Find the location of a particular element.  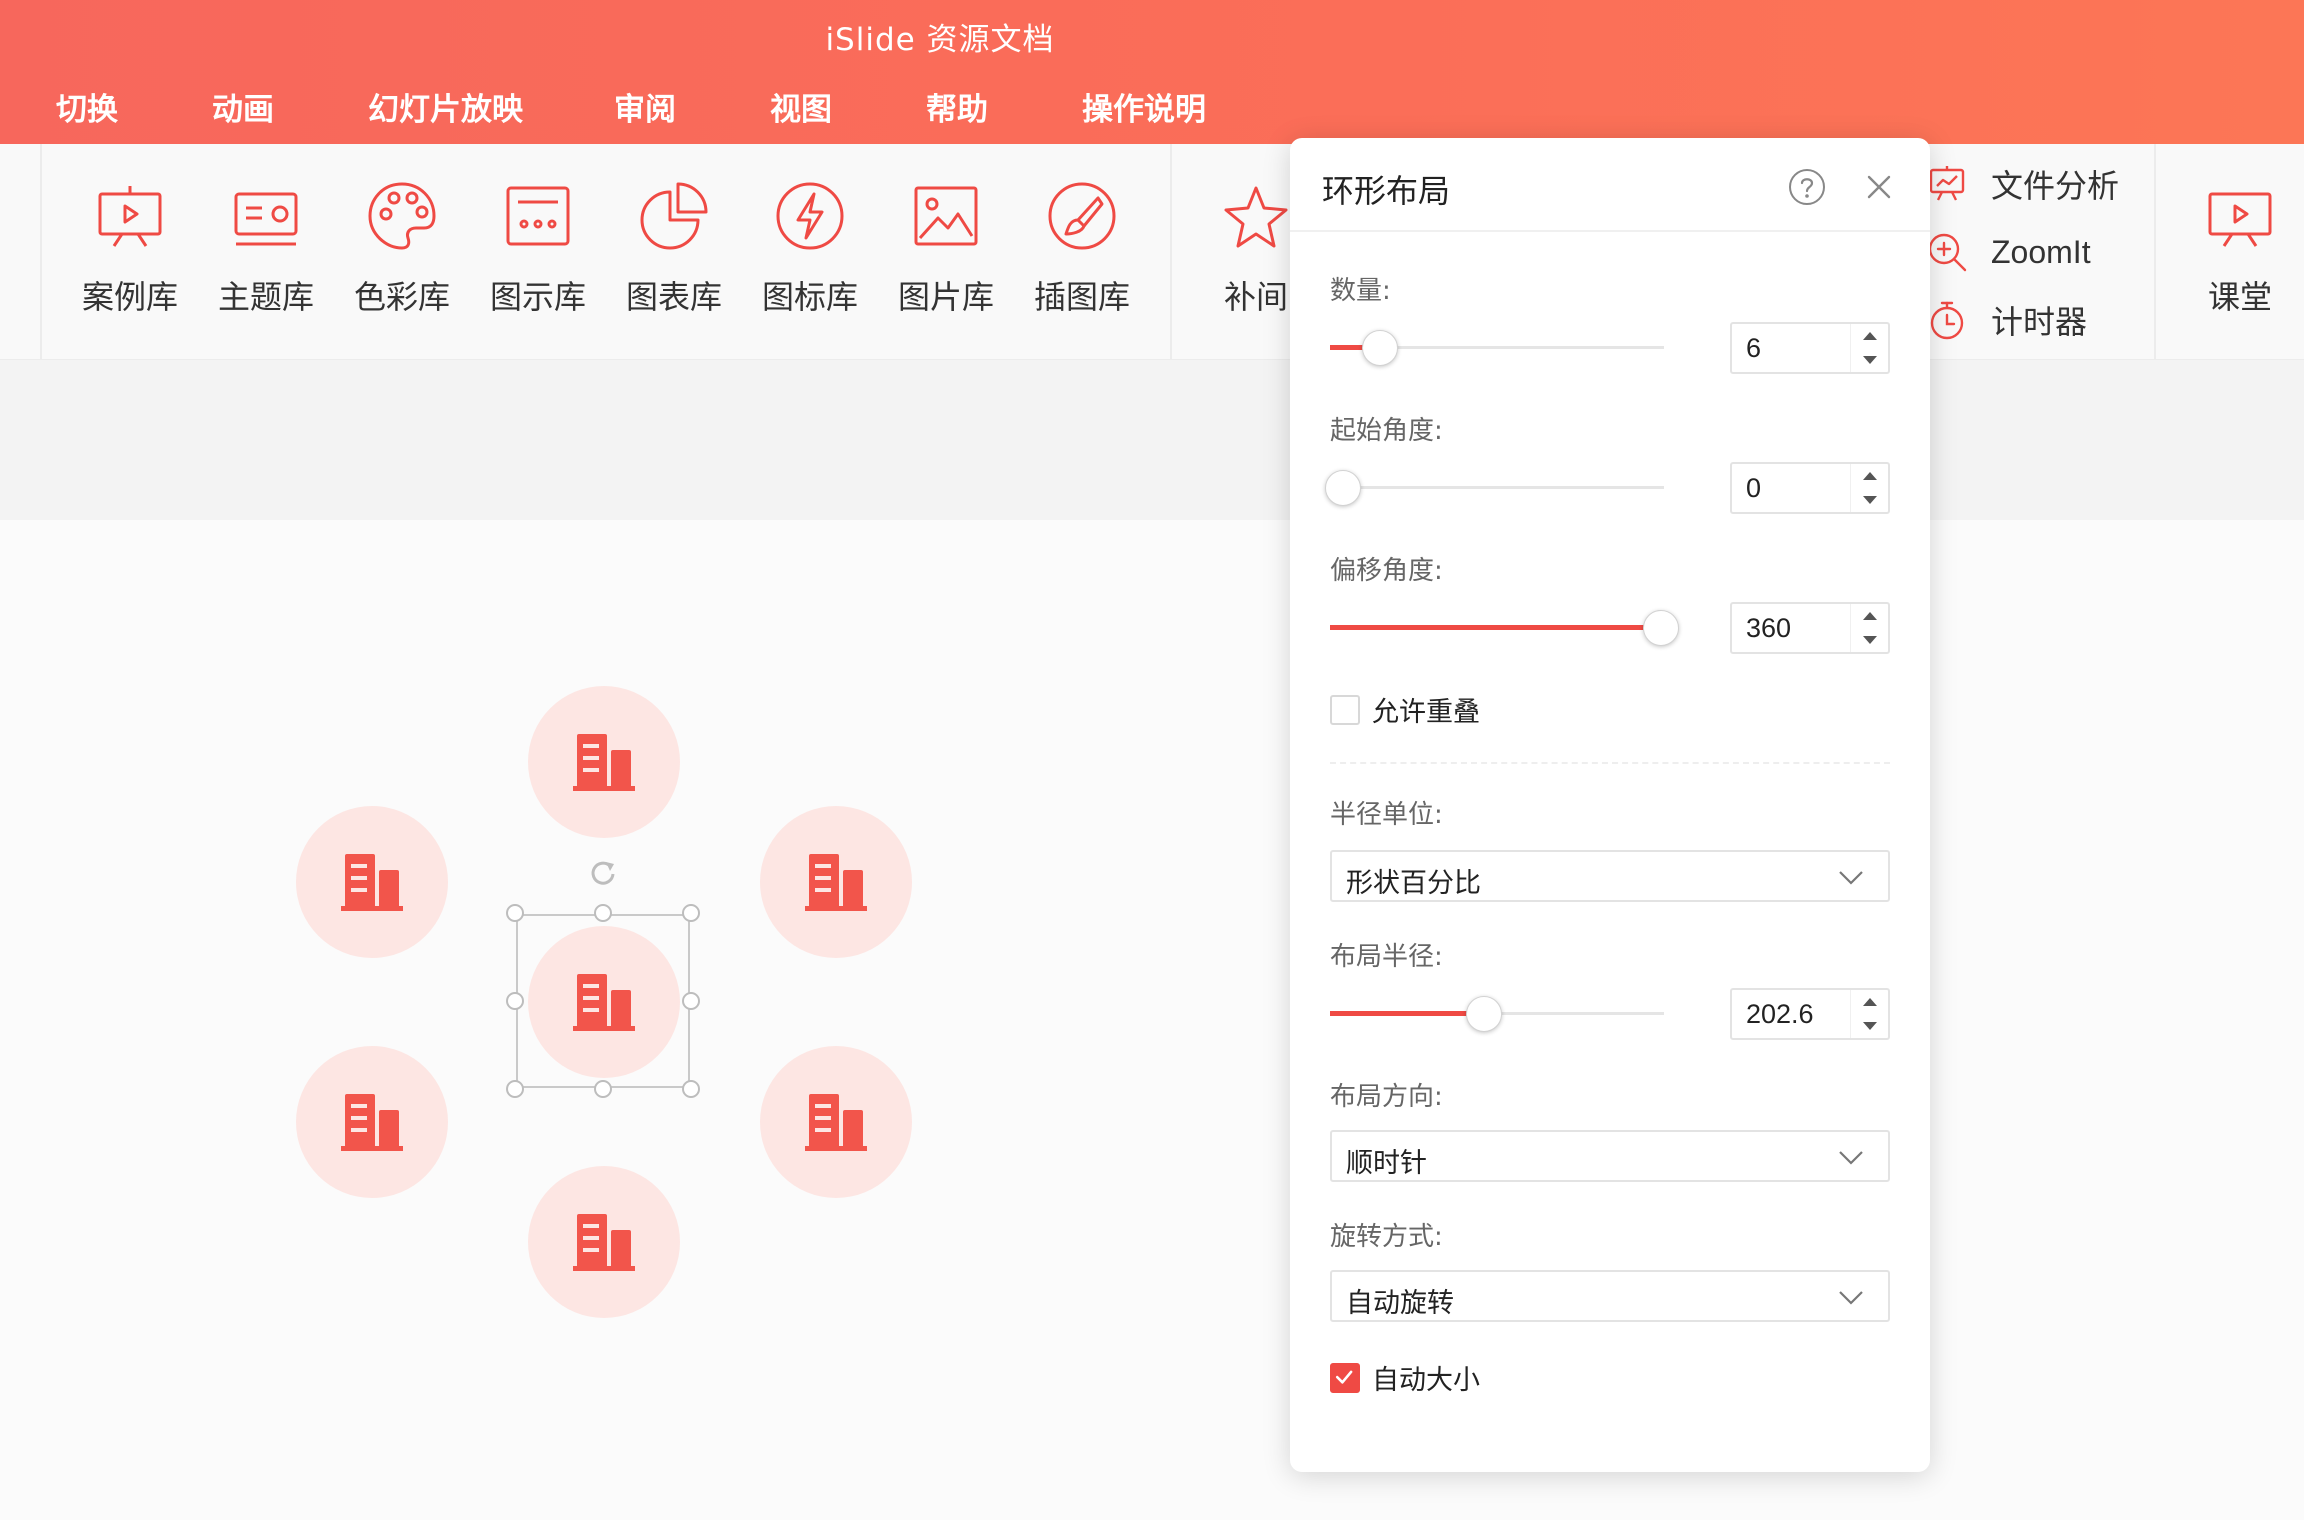

ribbon-button-themes: 主题库 is located at coordinates (266, 246).